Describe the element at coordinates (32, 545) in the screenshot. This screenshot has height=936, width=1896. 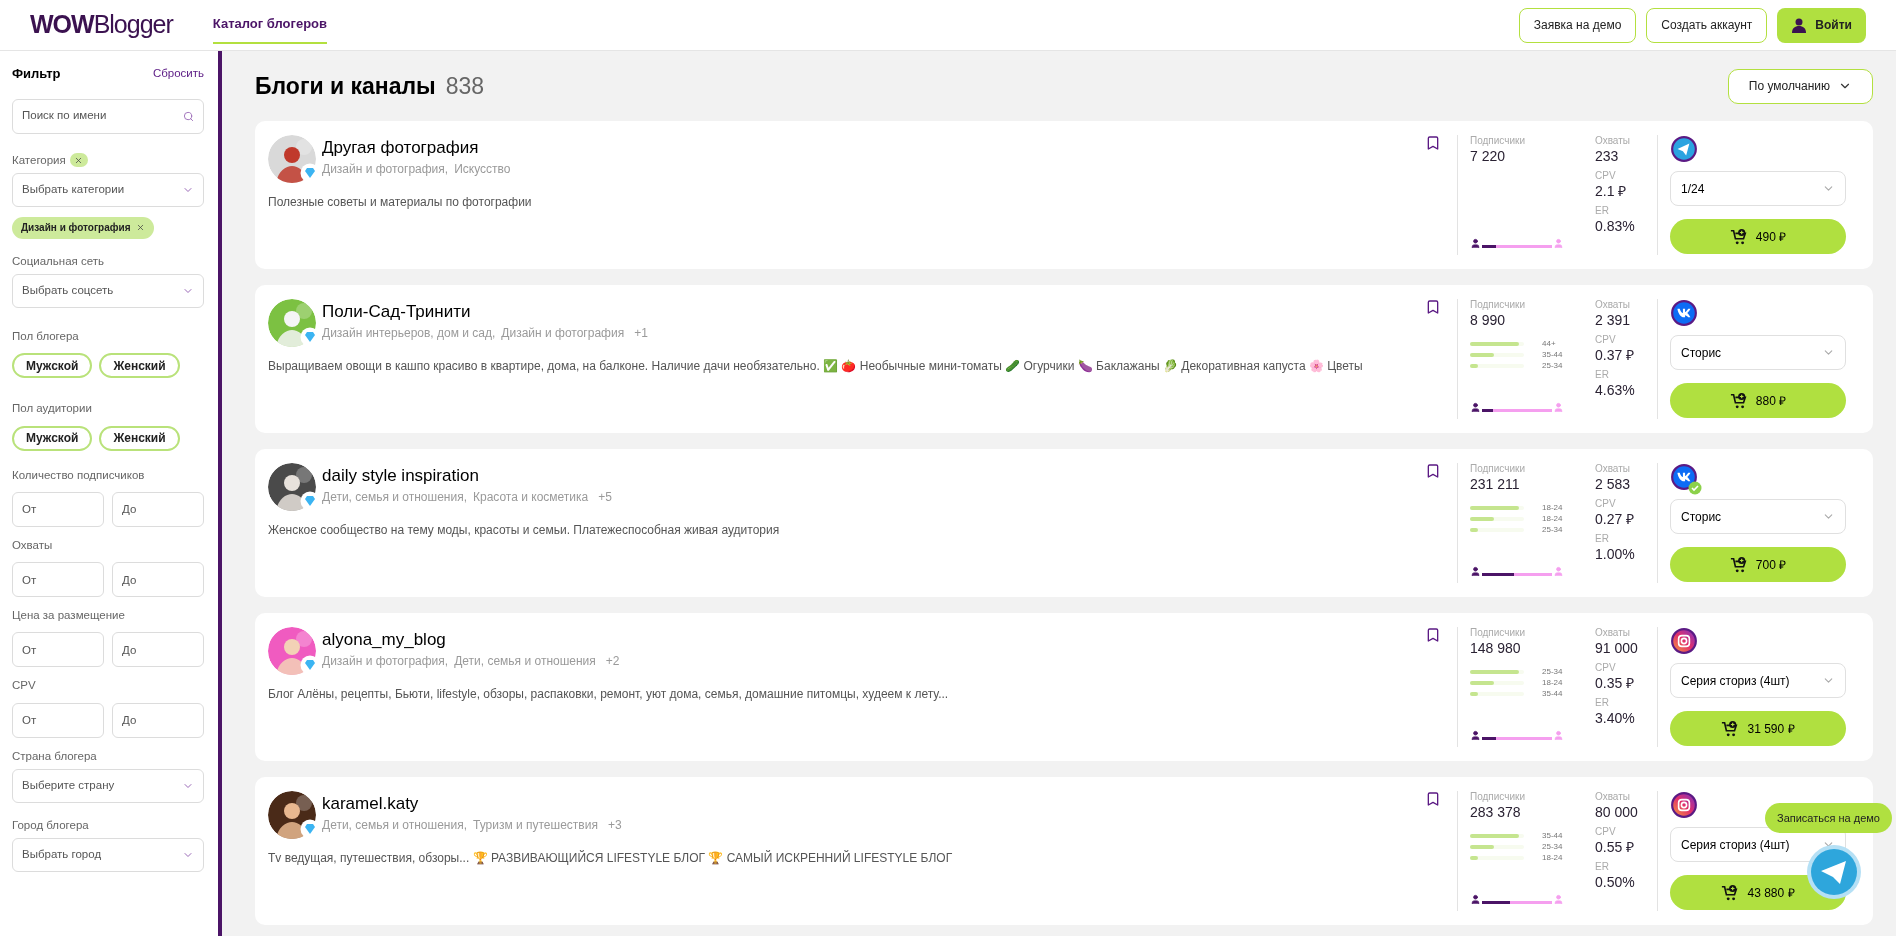
I see `filter-label: Охваты` at that location.